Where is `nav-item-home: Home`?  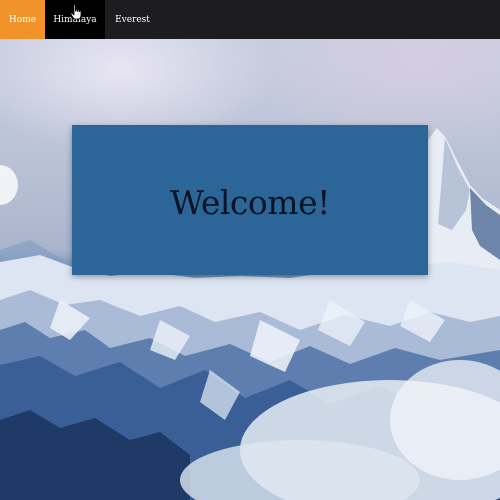
nav-item-home: Home is located at coordinates (22, 19).